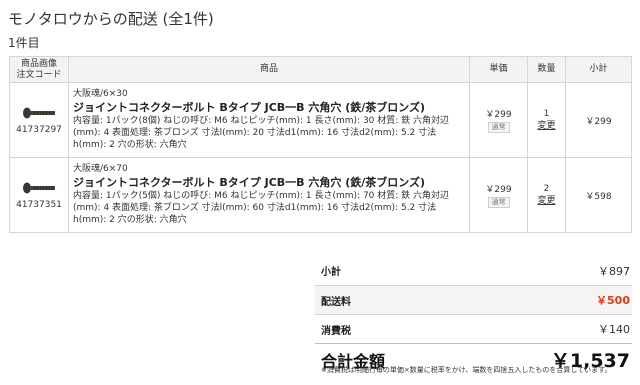 The height and width of the screenshot is (385, 640). What do you see at coordinates (546, 189) in the screenshot?
I see `quantity: 2` at bounding box center [546, 189].